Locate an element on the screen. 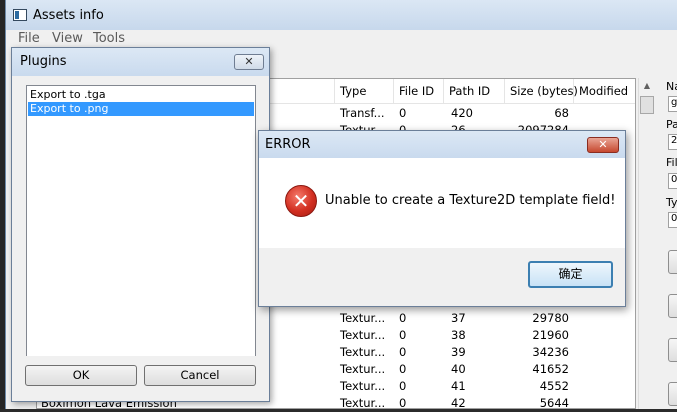 The height and width of the screenshot is (412, 677). cell-path-id: 41 is located at coordinates (458, 386).